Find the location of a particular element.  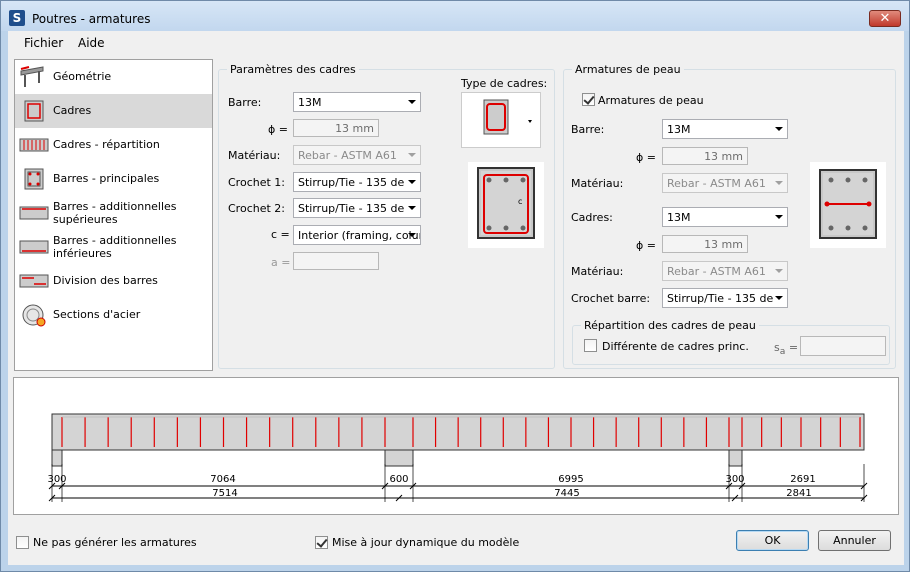

nav-label: Barres - principales is located at coordinates (106, 178).